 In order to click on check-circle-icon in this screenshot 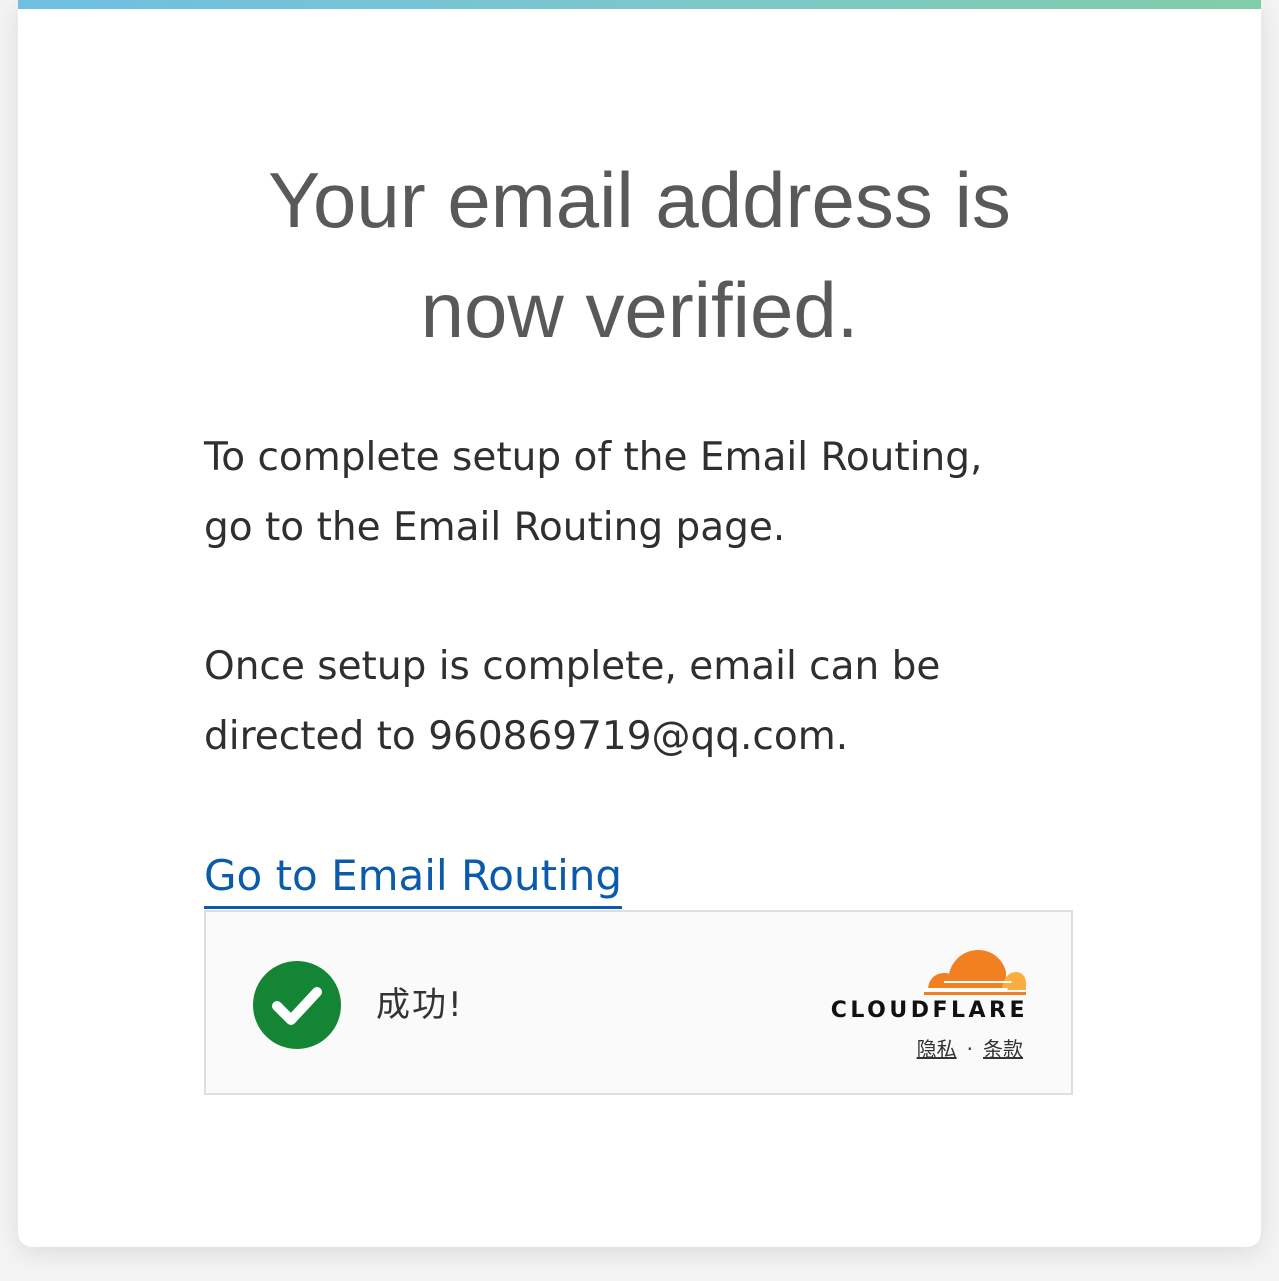, I will do `click(297, 1005)`.